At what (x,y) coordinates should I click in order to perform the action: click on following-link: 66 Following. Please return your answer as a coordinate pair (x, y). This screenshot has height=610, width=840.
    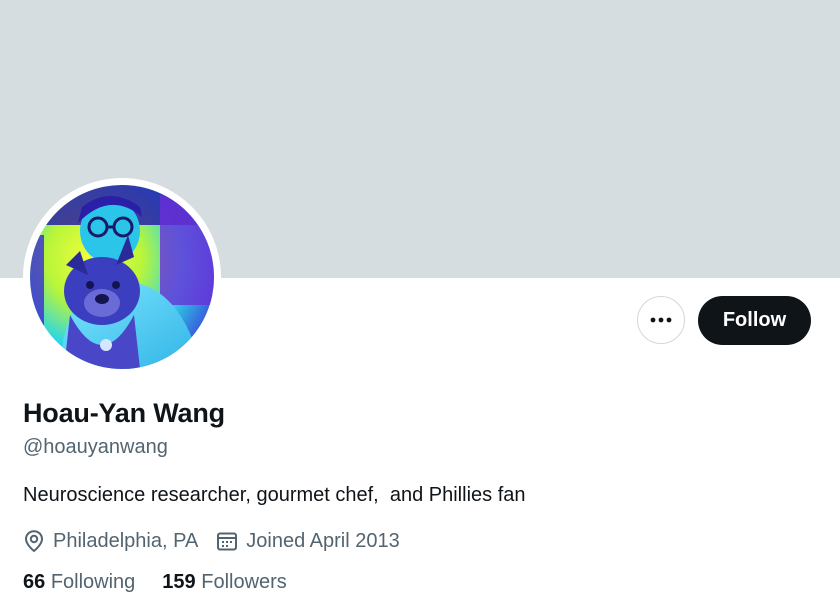
    Looking at the image, I should click on (79, 582).